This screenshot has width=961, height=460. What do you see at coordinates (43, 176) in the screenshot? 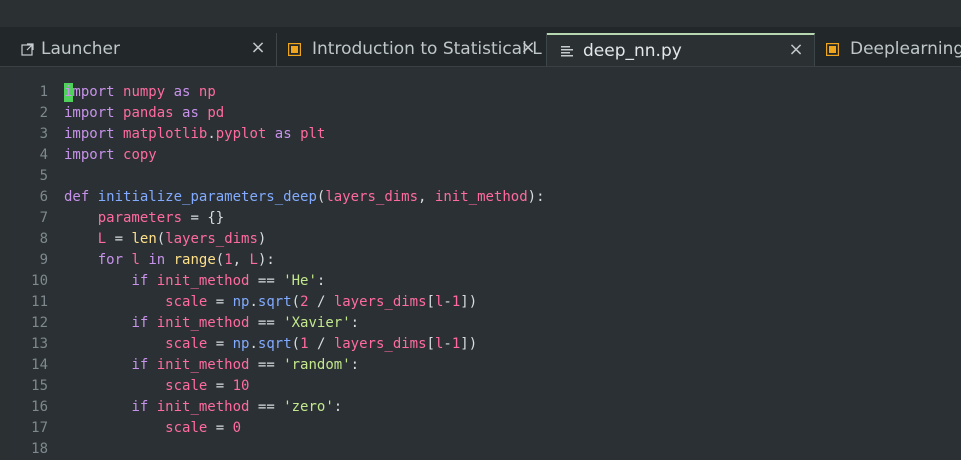
I see `line-number: 5` at bounding box center [43, 176].